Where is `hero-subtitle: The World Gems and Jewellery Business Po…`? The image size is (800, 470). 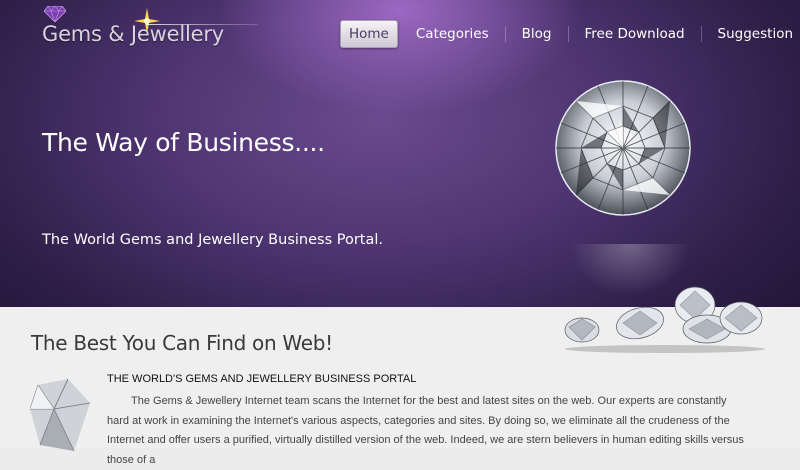 hero-subtitle: The World Gems and Jewellery Business Po… is located at coordinates (212, 240).